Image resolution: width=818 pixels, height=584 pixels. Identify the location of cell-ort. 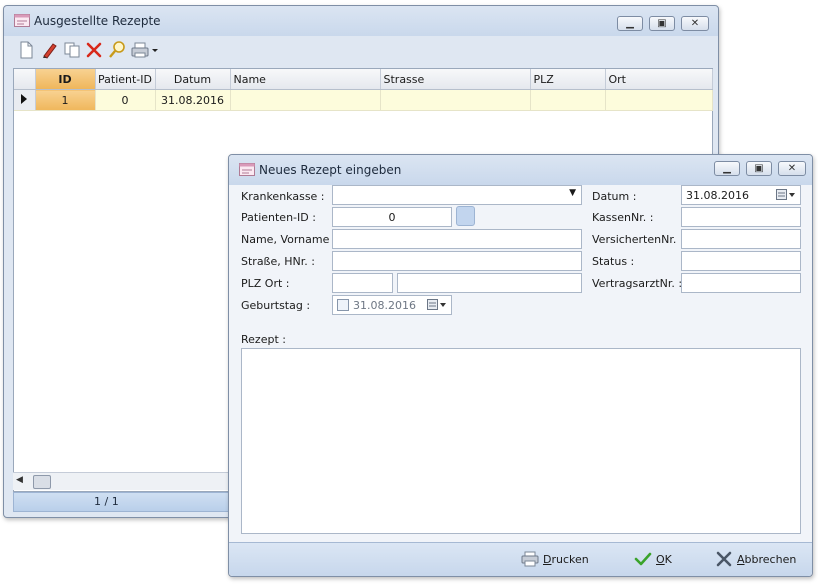
(659, 100).